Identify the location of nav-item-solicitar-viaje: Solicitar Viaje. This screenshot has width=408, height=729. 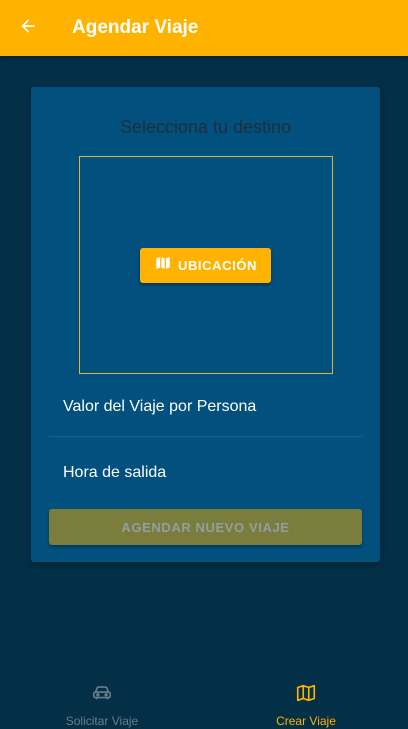
(102, 700).